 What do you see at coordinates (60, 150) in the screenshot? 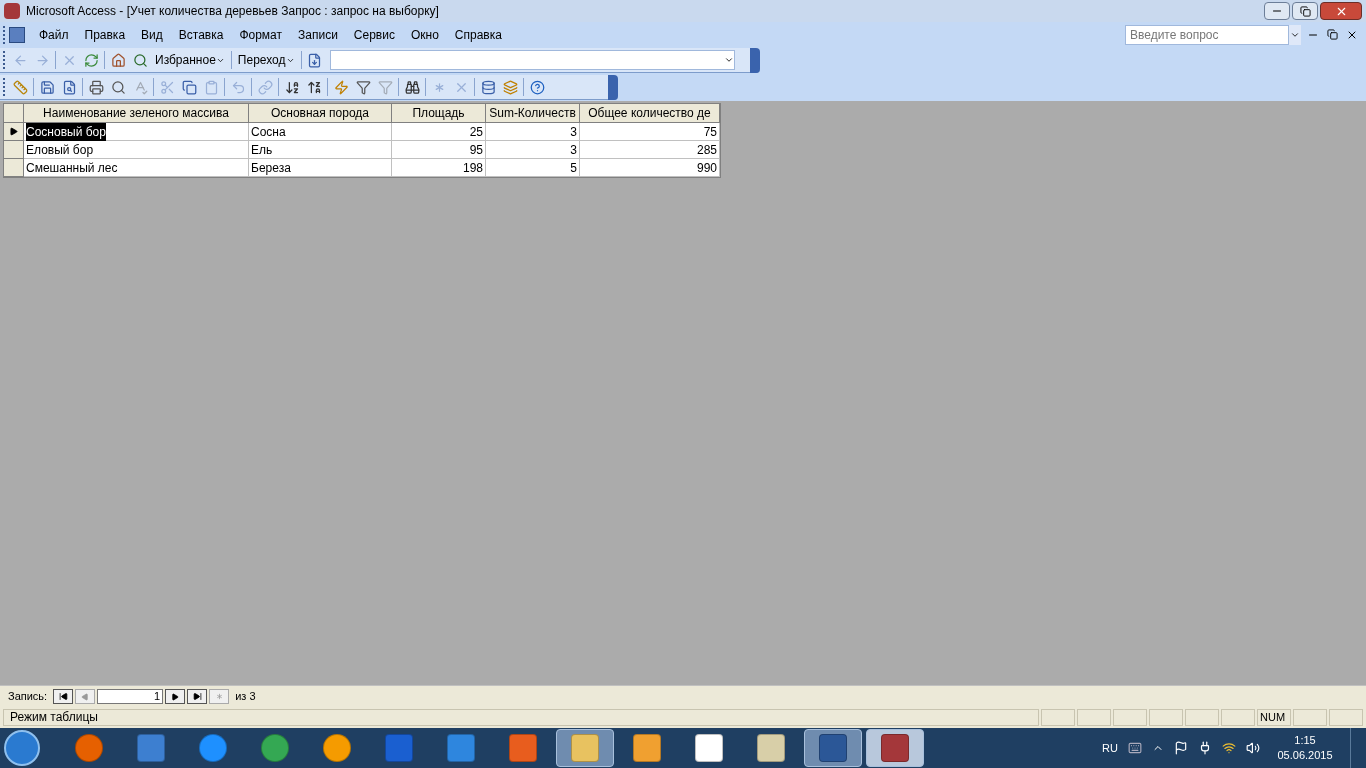
I see `table-cell-text: Еловый бор` at bounding box center [60, 150].